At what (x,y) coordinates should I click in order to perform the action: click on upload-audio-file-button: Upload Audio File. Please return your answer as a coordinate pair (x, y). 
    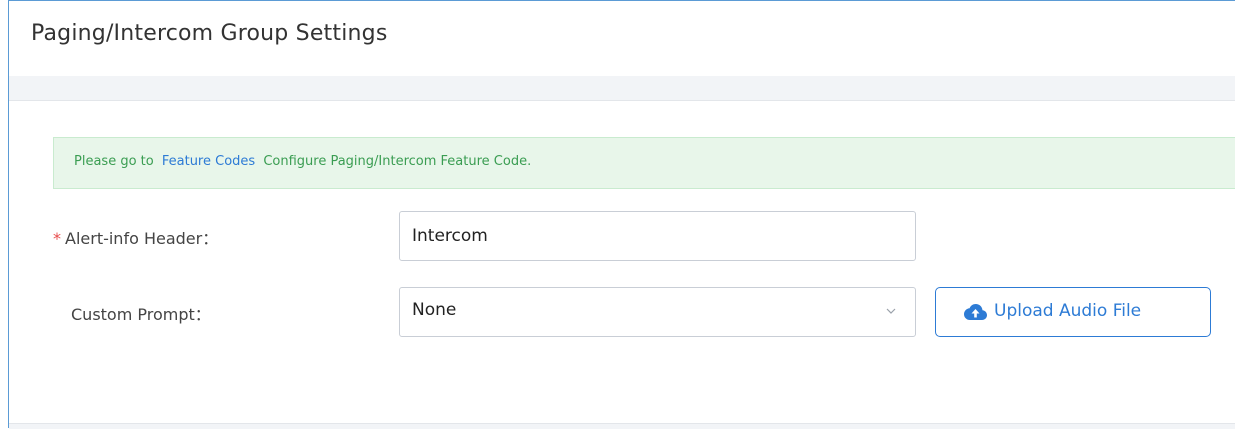
    Looking at the image, I should click on (1073, 312).